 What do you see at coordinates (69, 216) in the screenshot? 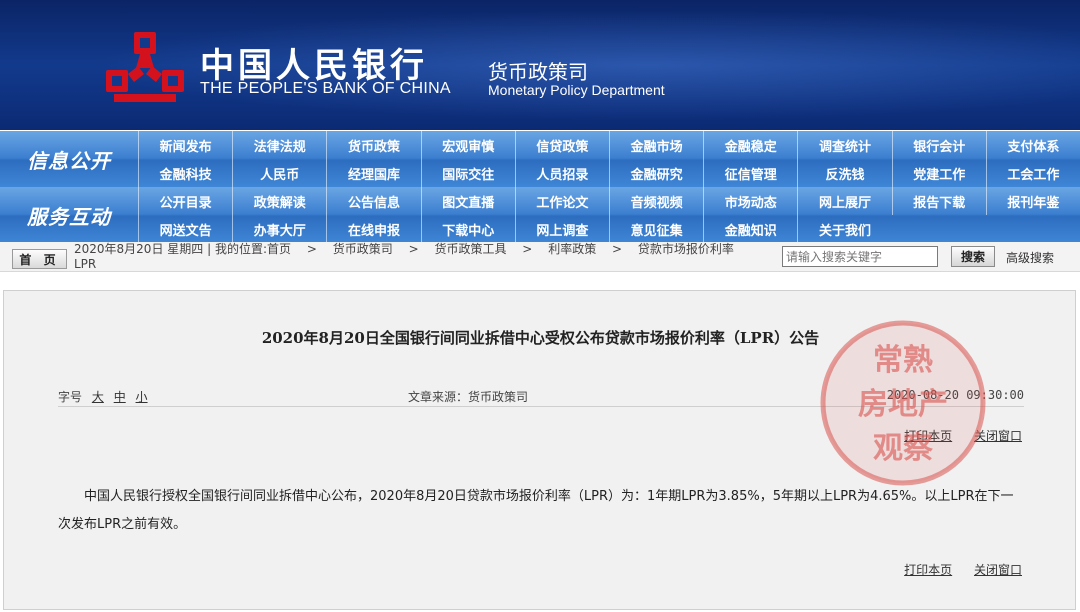
I see `nav-section-title: 服务互动` at bounding box center [69, 216].